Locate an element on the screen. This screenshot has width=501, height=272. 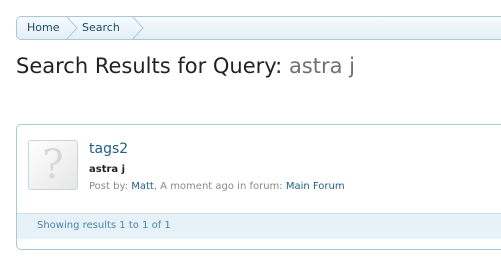
results-count-text: Showing results 1 to 1 of 1 is located at coordinates (104, 225).